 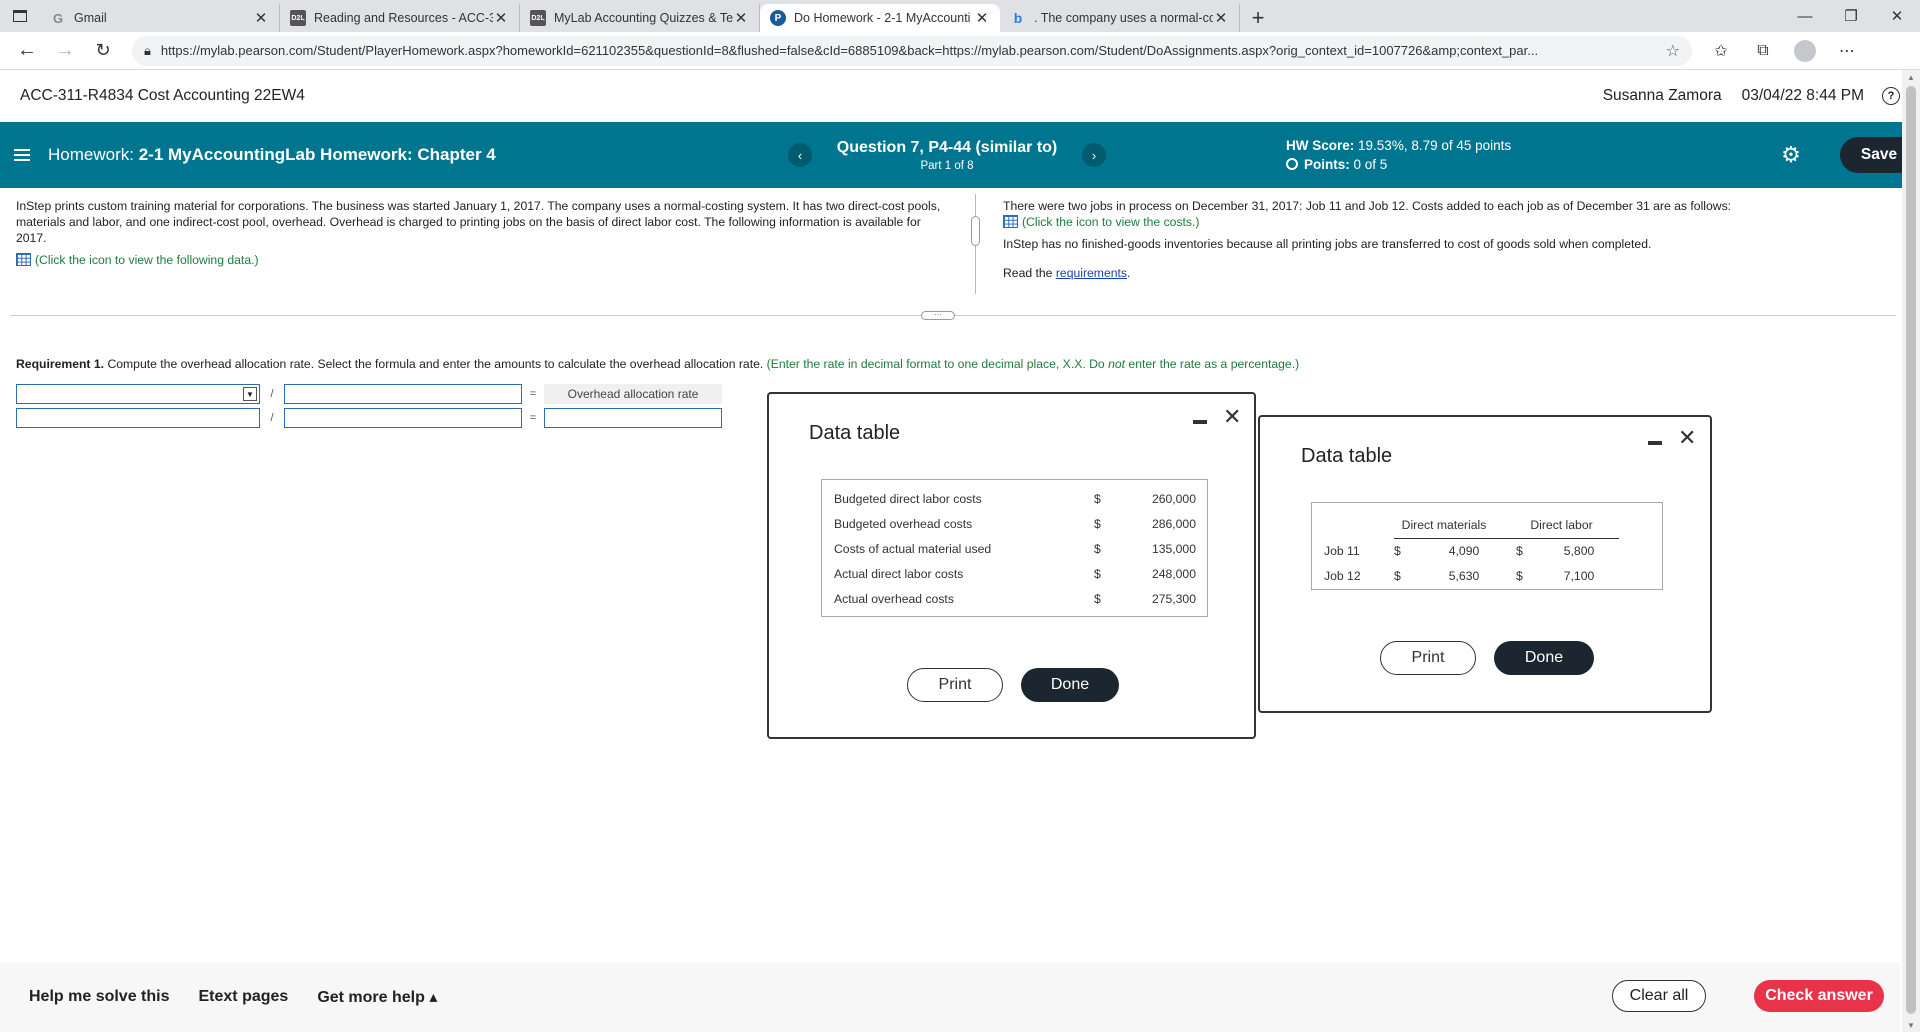 What do you see at coordinates (1117, 364) in the screenshot?
I see `hint-not: not` at bounding box center [1117, 364].